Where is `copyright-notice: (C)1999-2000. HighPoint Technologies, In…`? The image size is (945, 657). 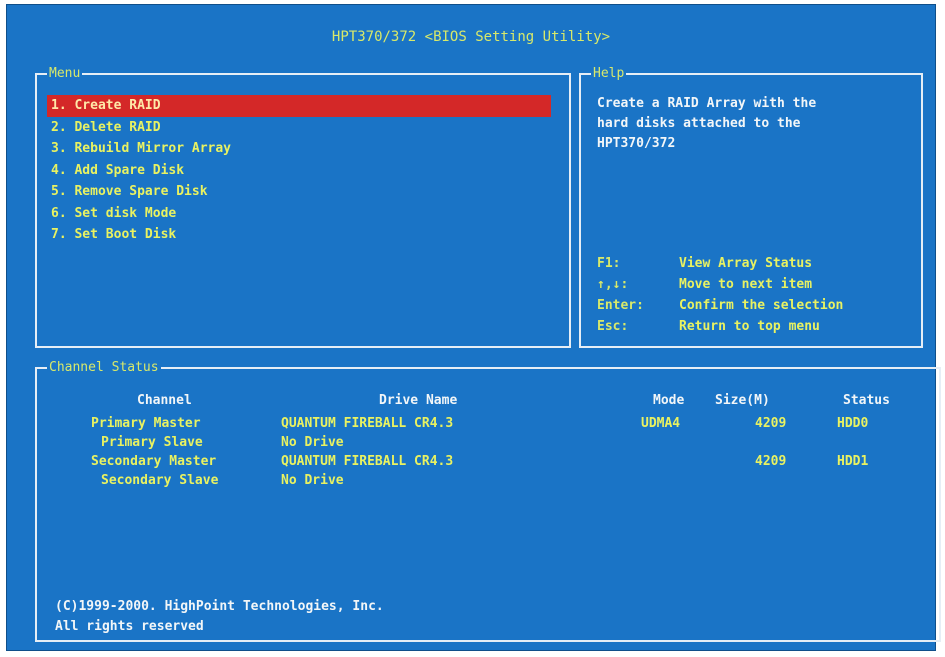
copyright-notice: (C)1999-2000. HighPoint Technologies, In… is located at coordinates (219, 616).